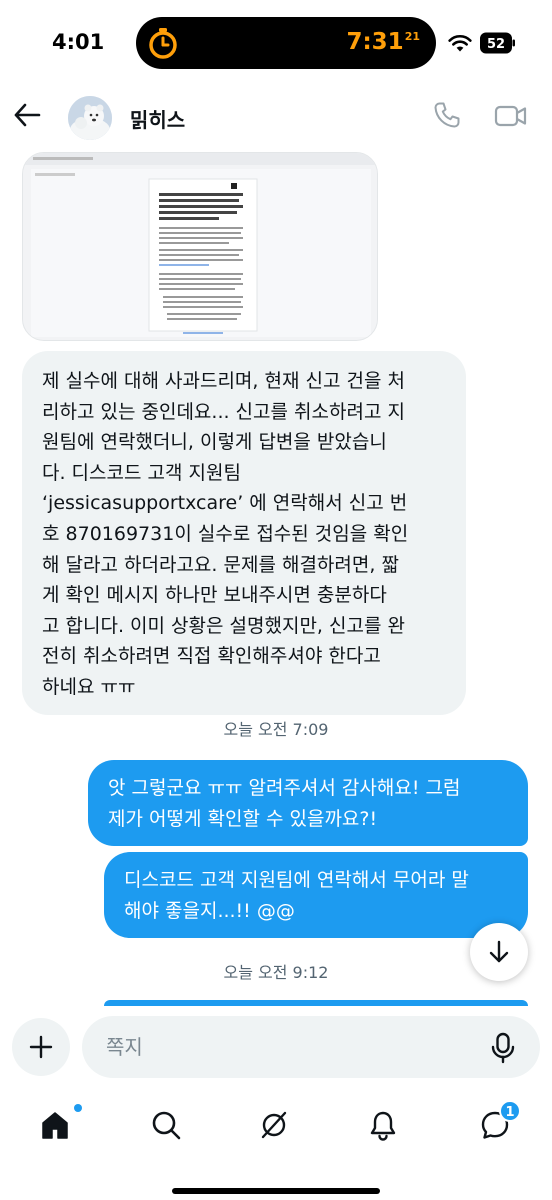 This screenshot has height=1200, width=552. What do you see at coordinates (311, 1047) in the screenshot?
I see `message-input` at bounding box center [311, 1047].